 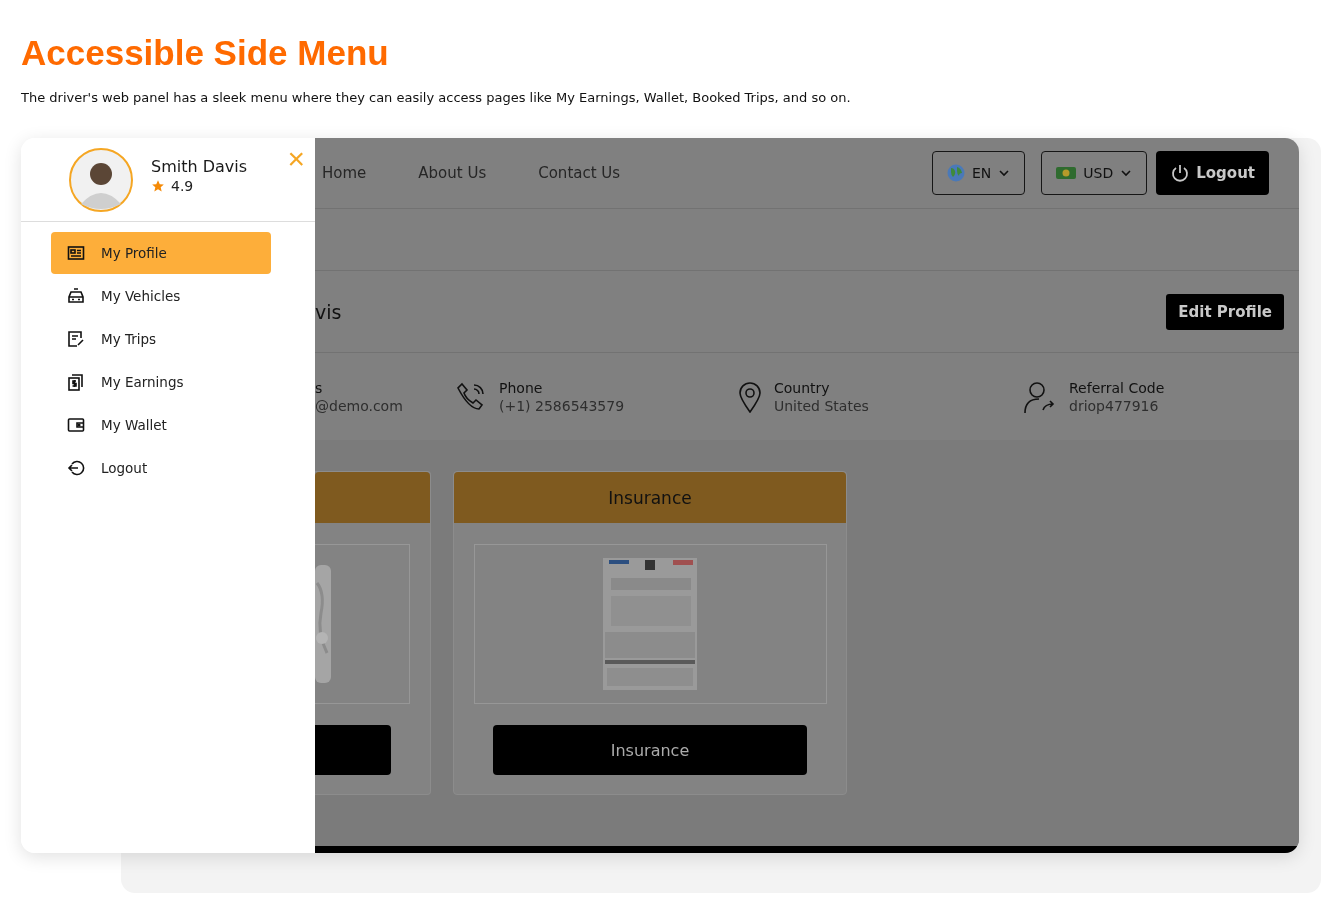 I want to click on currency-dropdown: USD, so click(x=1094, y=173).